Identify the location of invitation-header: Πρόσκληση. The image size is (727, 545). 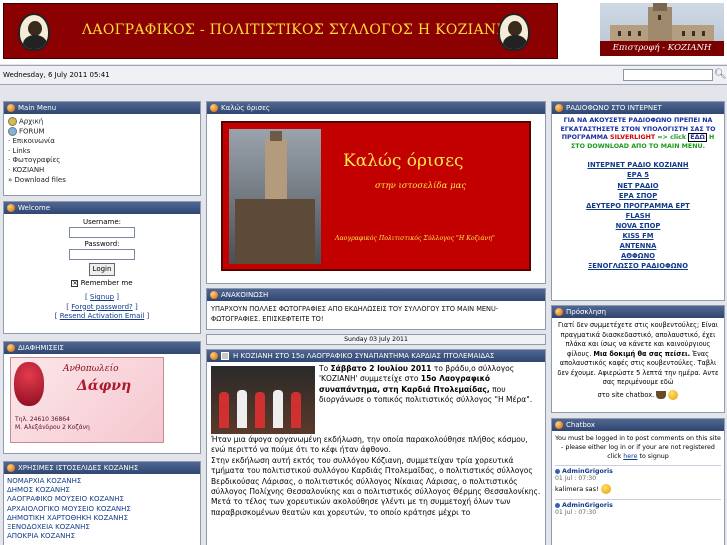
(638, 312).